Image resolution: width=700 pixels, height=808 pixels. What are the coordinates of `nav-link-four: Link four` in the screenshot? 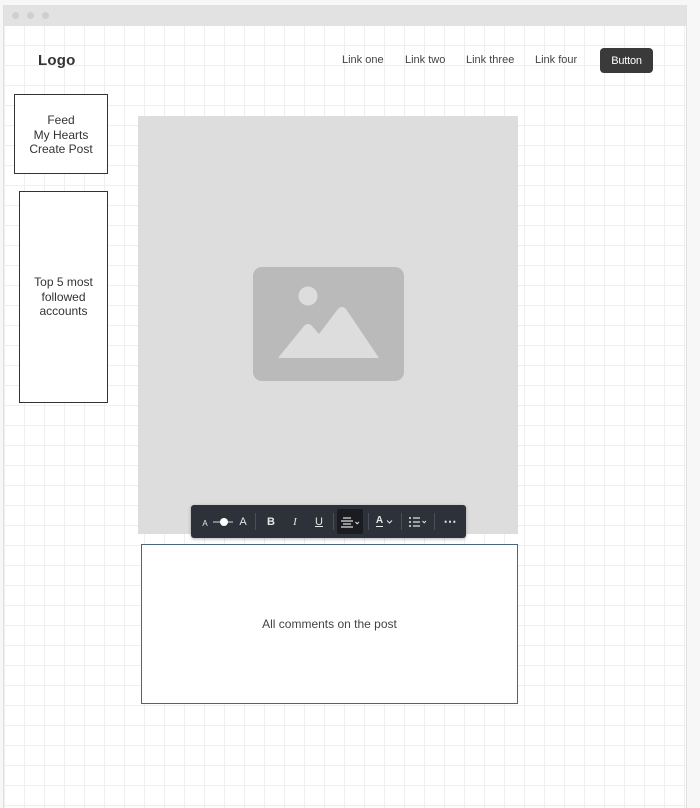 It's located at (556, 60).